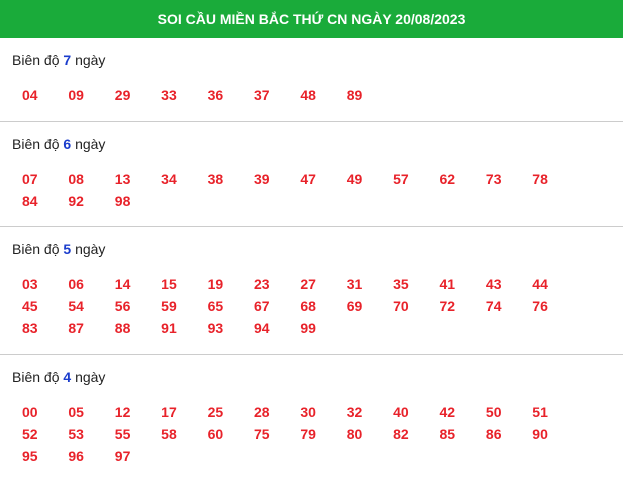 This screenshot has width=623, height=479. What do you see at coordinates (401, 434) in the screenshot?
I see `lottery-number: 82` at bounding box center [401, 434].